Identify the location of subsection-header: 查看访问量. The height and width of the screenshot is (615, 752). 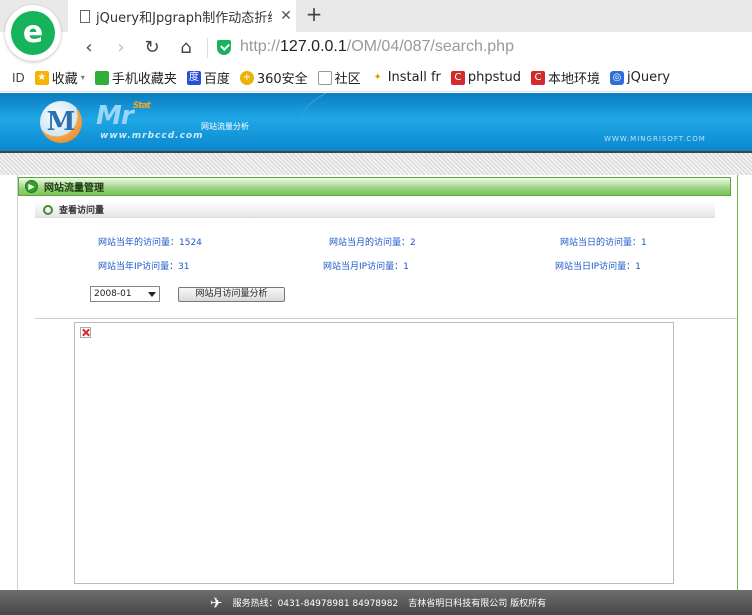
(375, 210).